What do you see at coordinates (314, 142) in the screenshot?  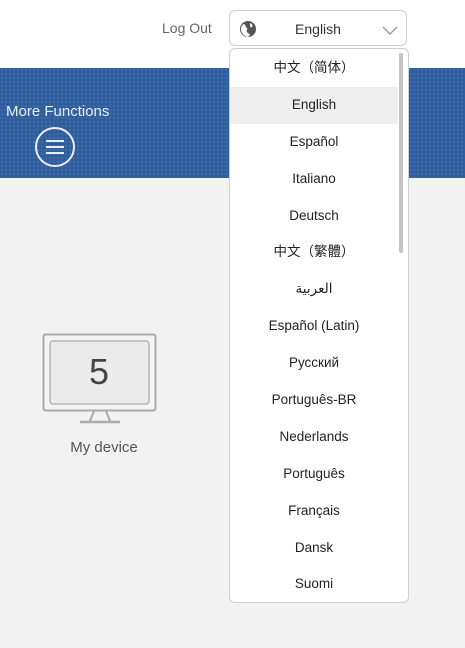 I see `language-option: Español` at bounding box center [314, 142].